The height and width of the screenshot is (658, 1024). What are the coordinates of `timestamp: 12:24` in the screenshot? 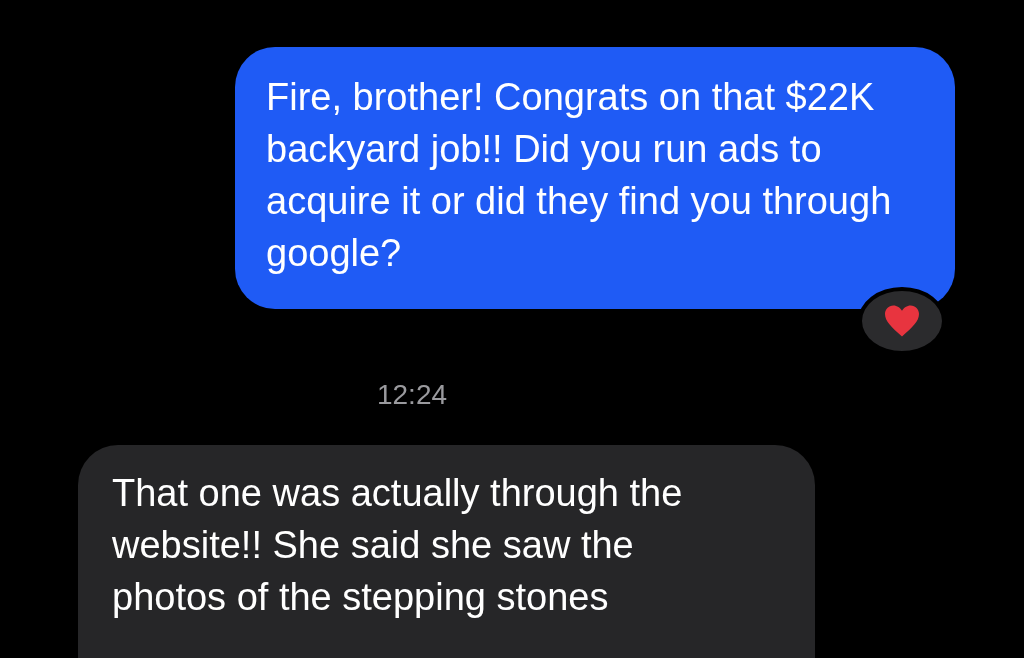 It's located at (412, 395).